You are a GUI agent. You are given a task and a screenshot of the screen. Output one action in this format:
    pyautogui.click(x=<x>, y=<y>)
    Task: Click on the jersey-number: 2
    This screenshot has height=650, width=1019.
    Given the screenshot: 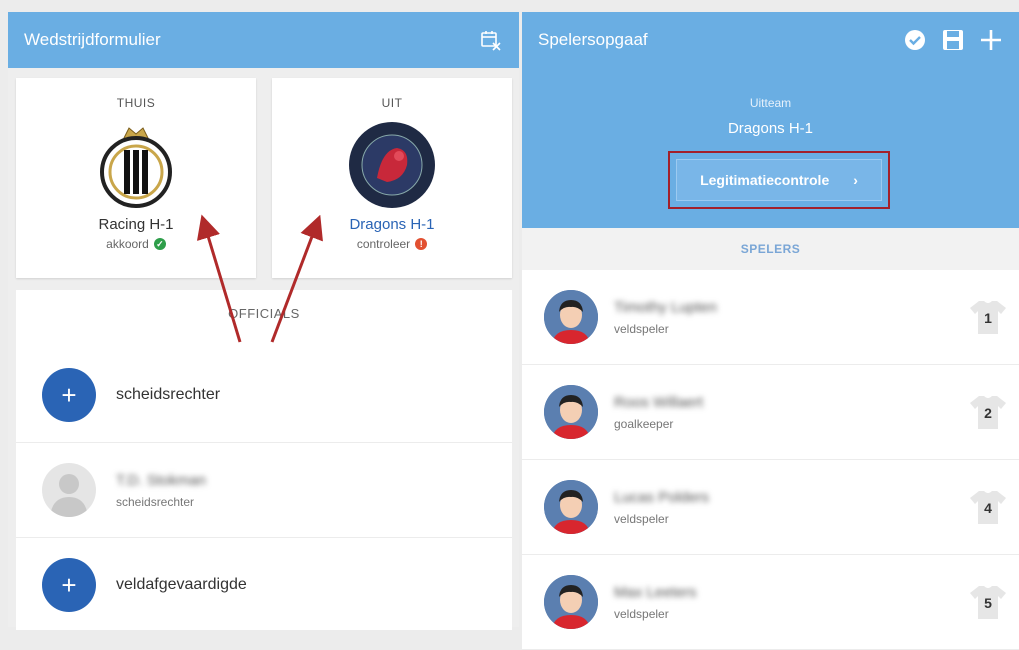 What is the action you would take?
    pyautogui.click(x=988, y=413)
    